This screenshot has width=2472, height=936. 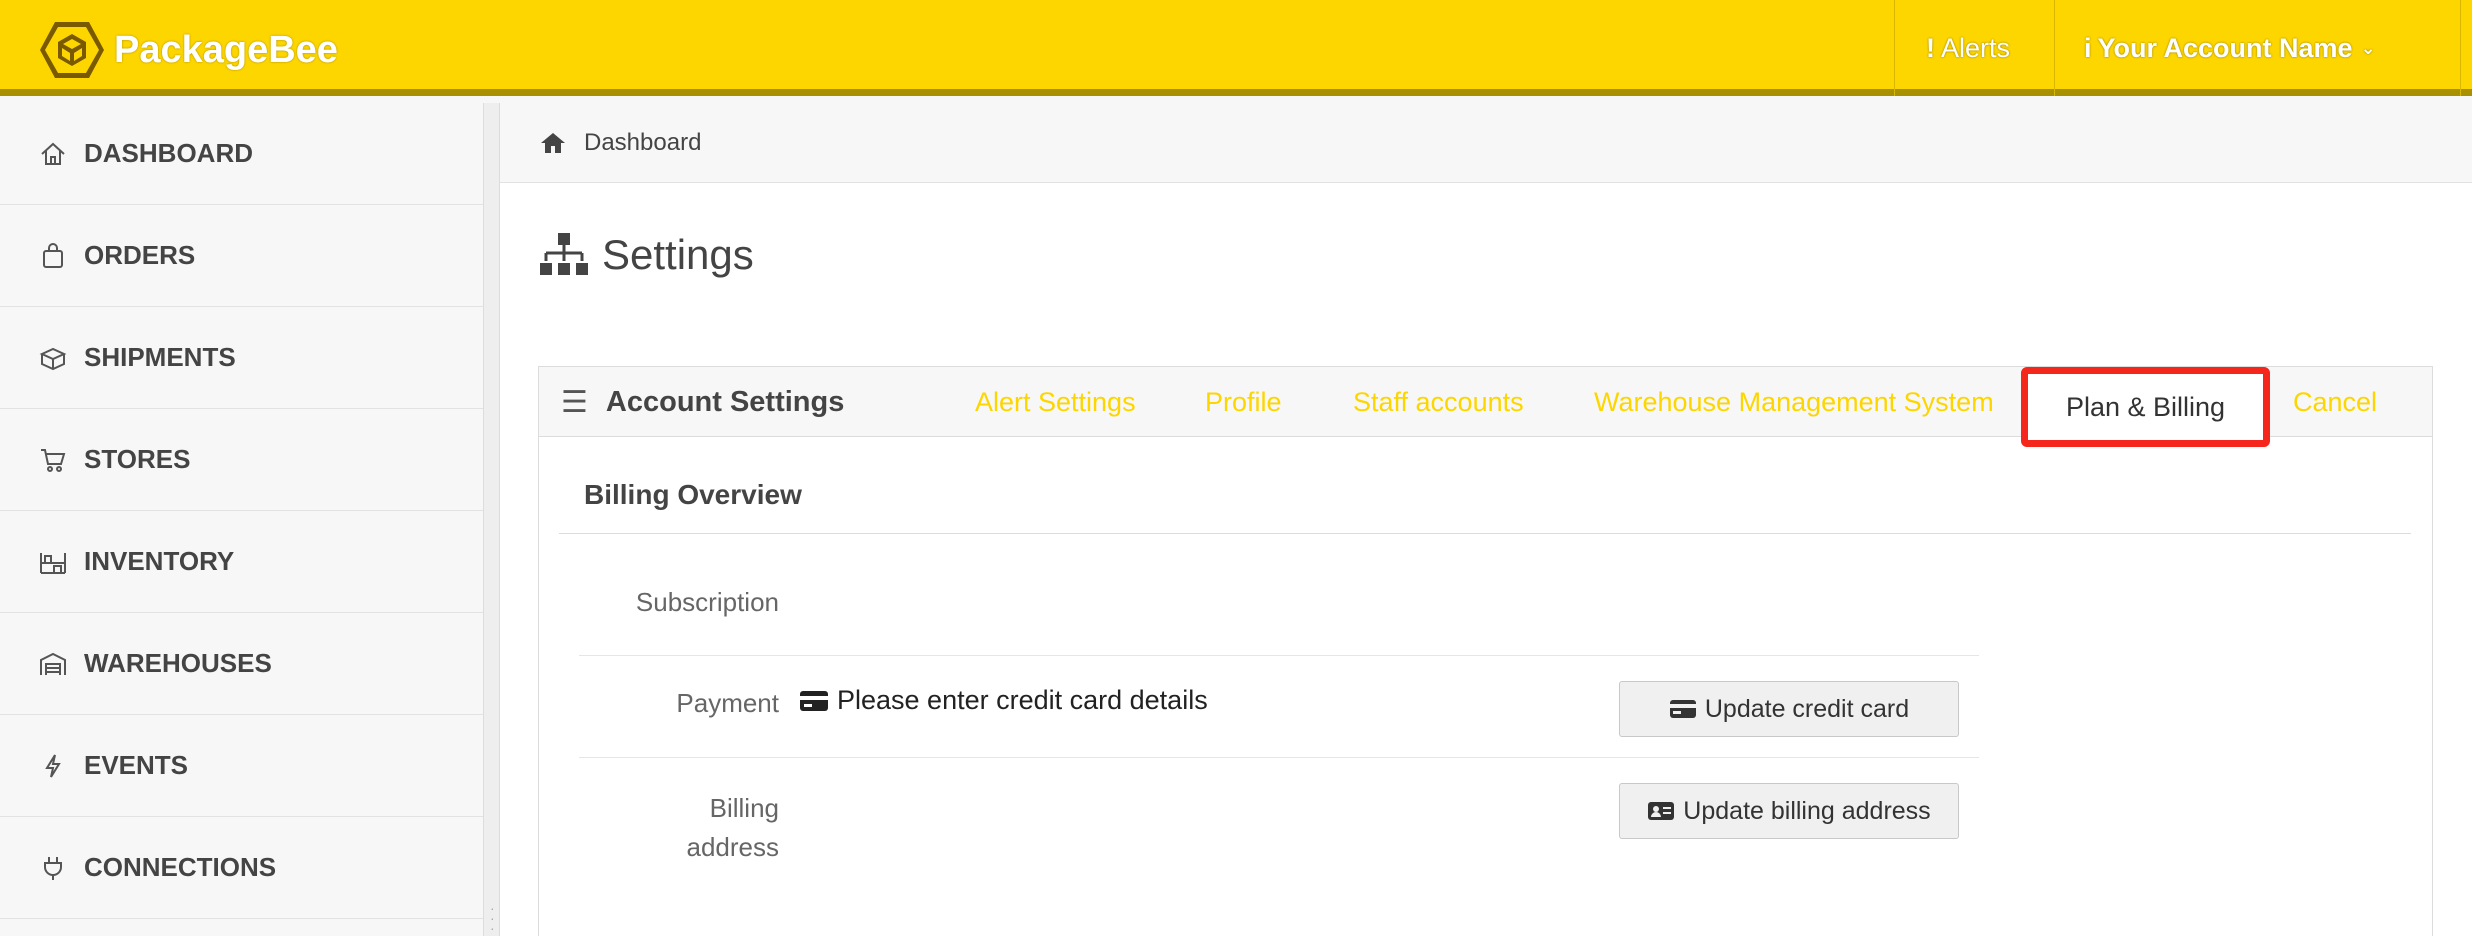 I want to click on sidebar-item-dashboard: DASHBOARD, so click(x=241, y=154).